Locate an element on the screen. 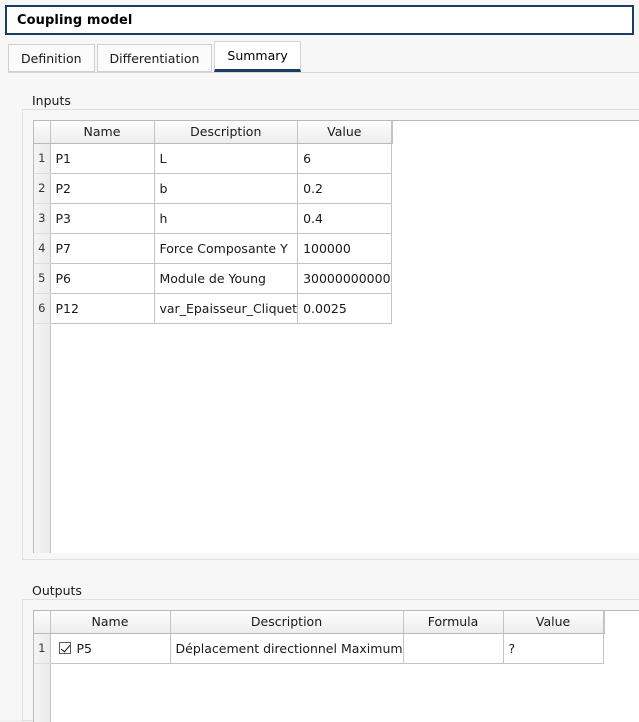 The image size is (639, 722). inputs-header-filler is located at coordinates (392, 132).